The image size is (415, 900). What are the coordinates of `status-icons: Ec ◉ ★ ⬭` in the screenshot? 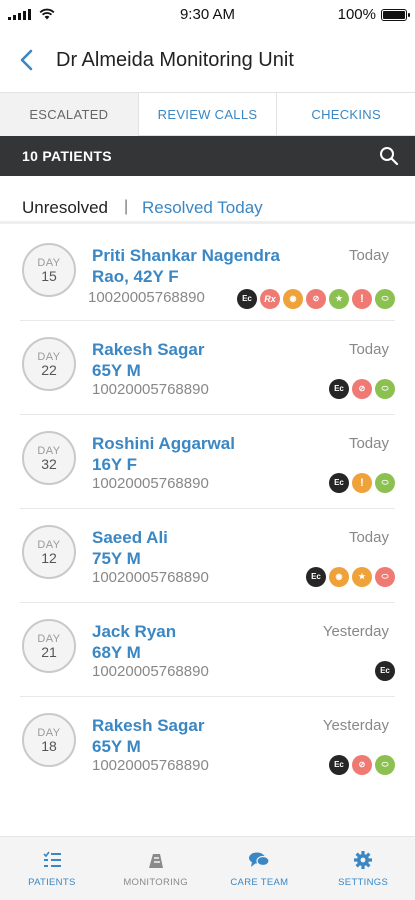 It's located at (350, 577).